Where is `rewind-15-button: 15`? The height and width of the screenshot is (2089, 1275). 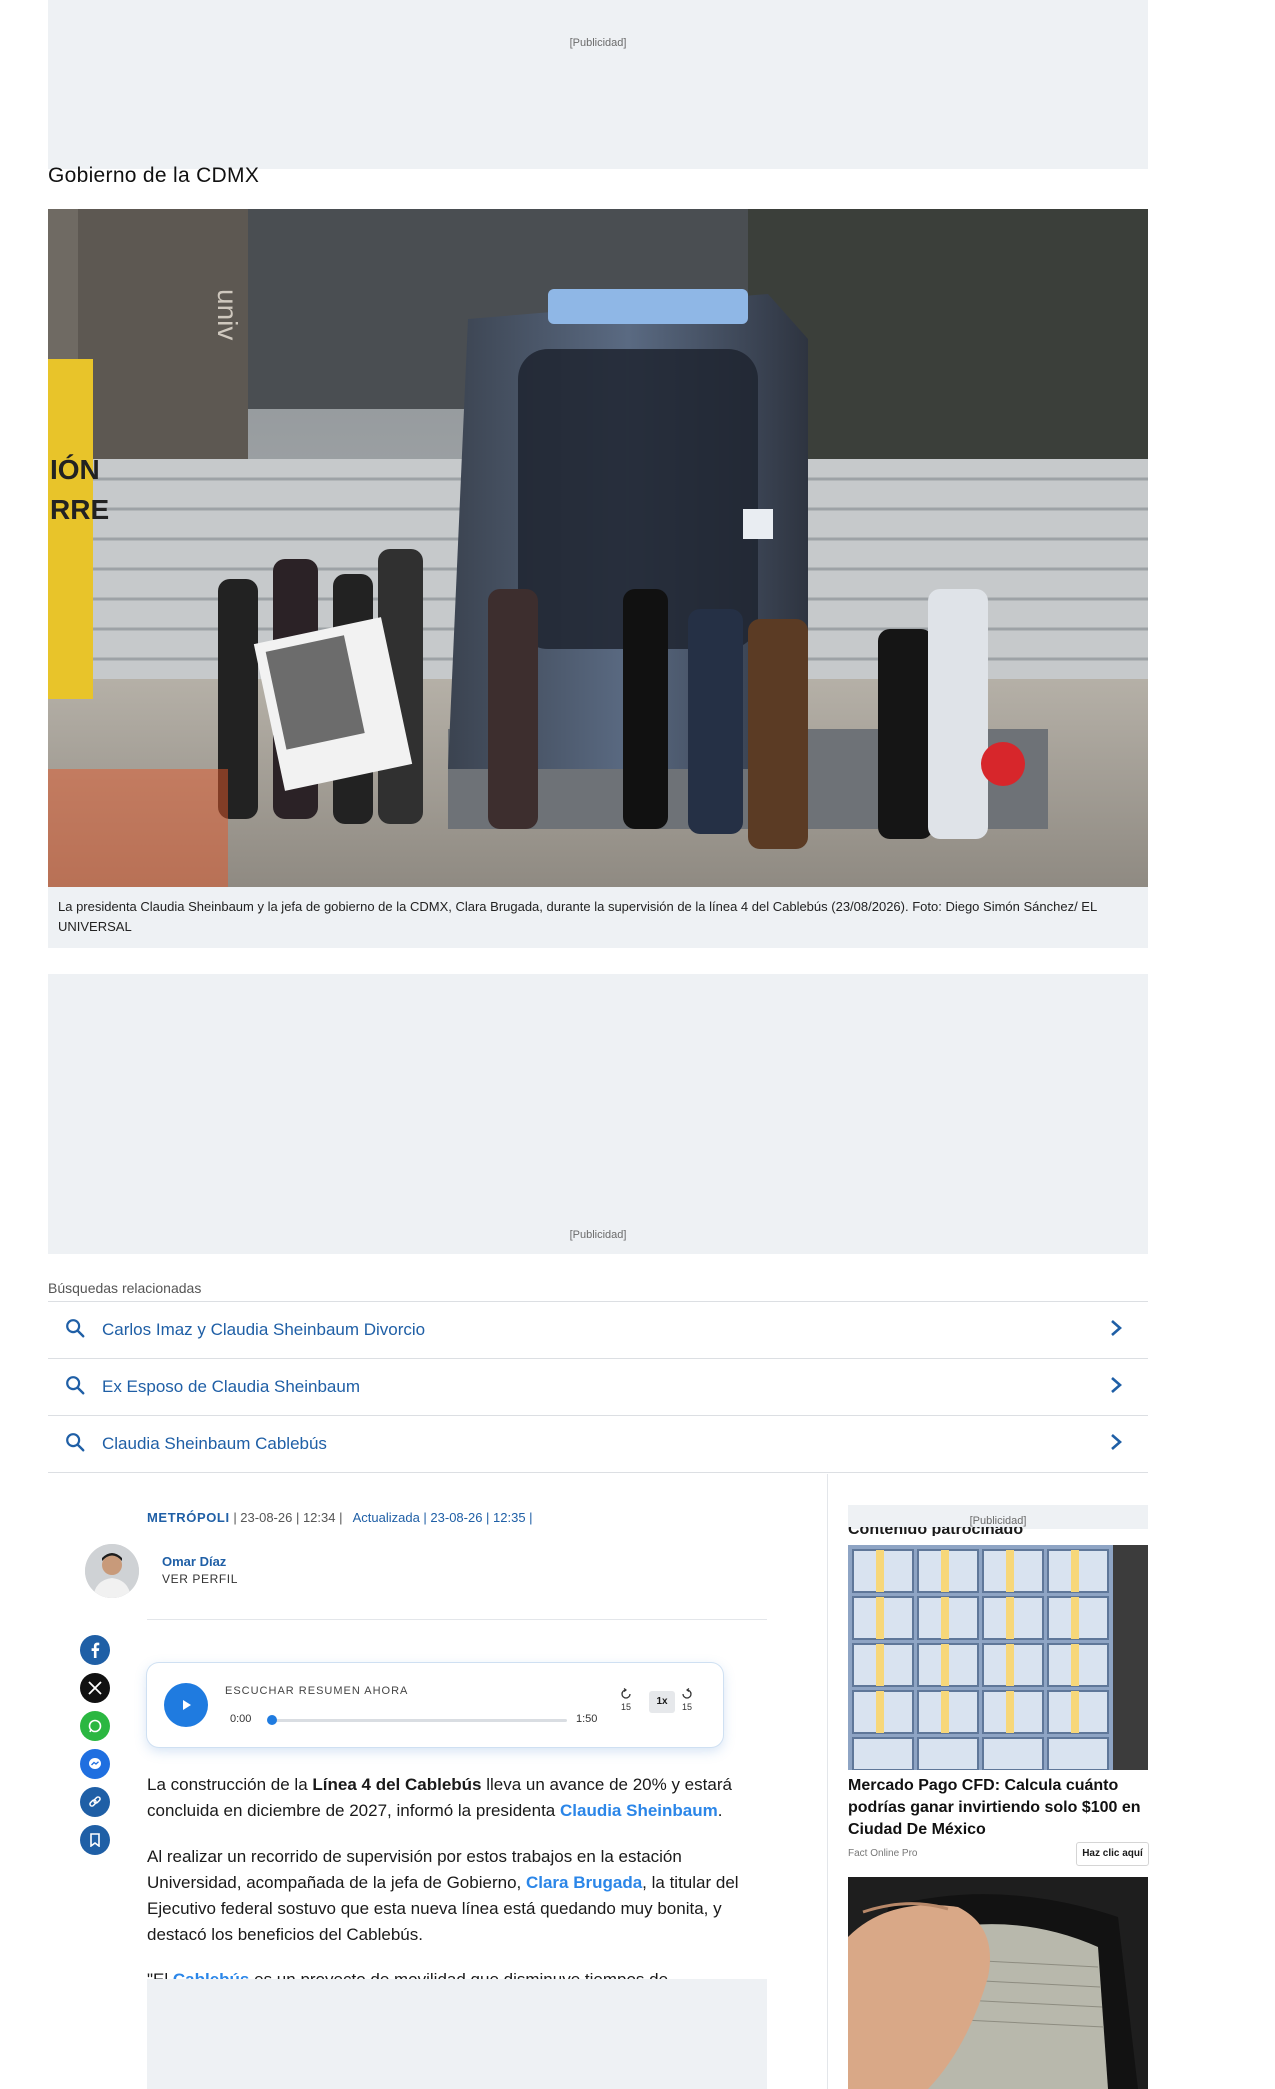
rewind-15-button: 15 is located at coordinates (626, 1700).